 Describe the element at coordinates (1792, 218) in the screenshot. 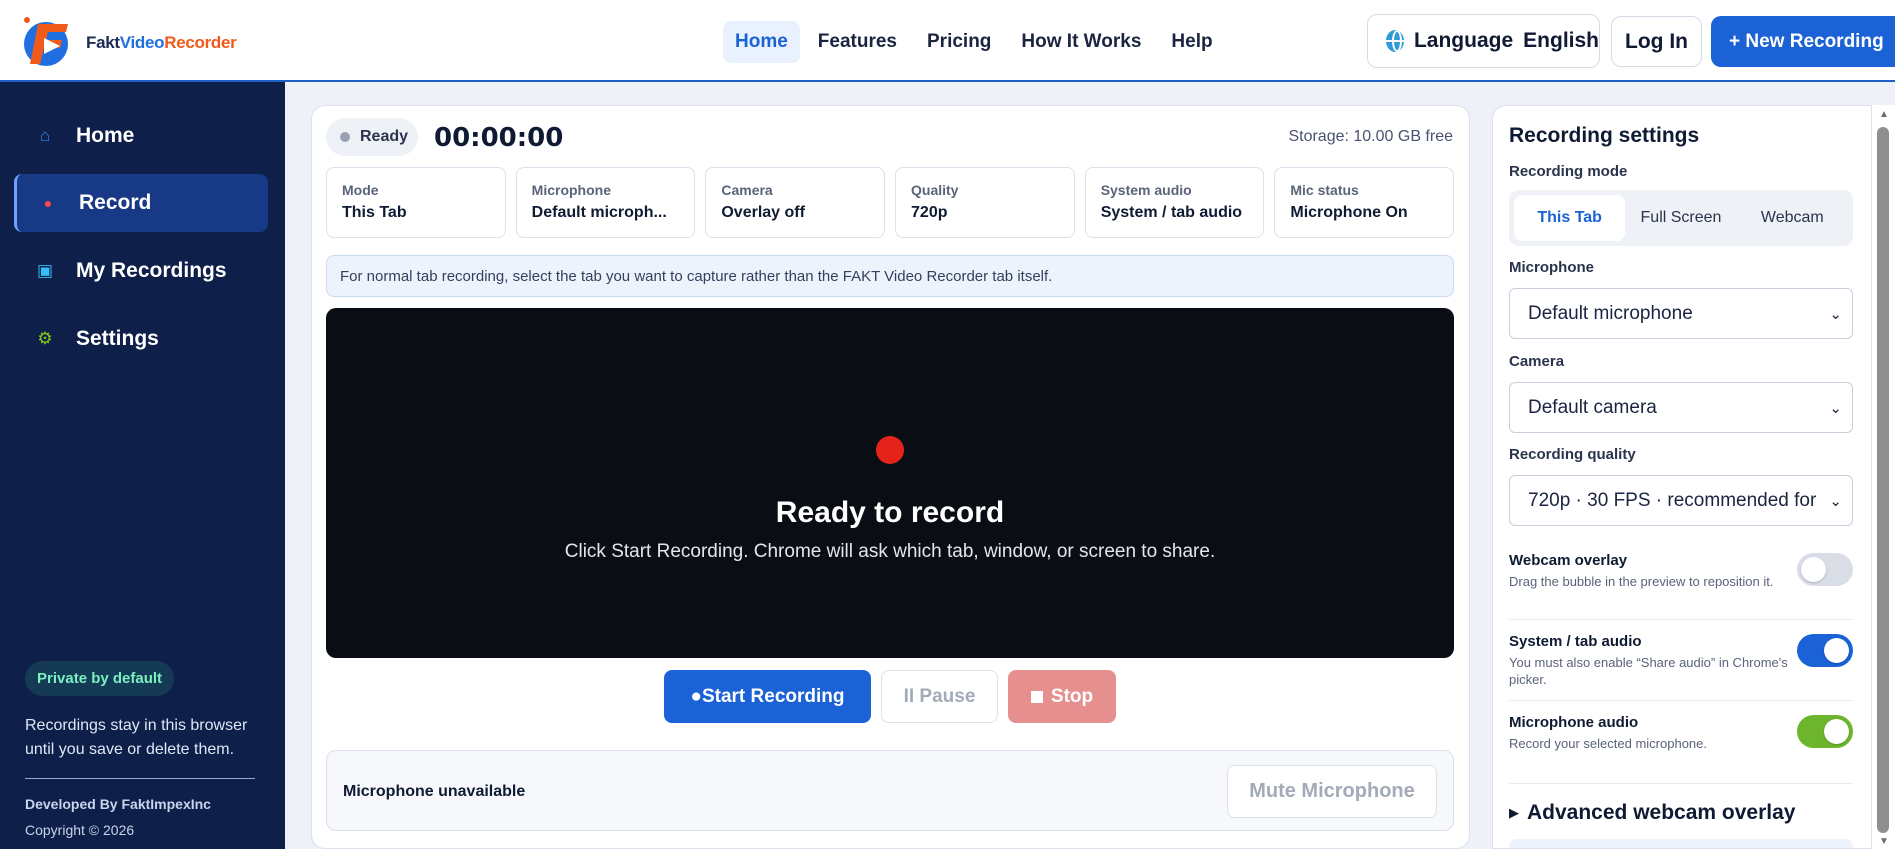

I see `mode-webcam: Webcam` at that location.